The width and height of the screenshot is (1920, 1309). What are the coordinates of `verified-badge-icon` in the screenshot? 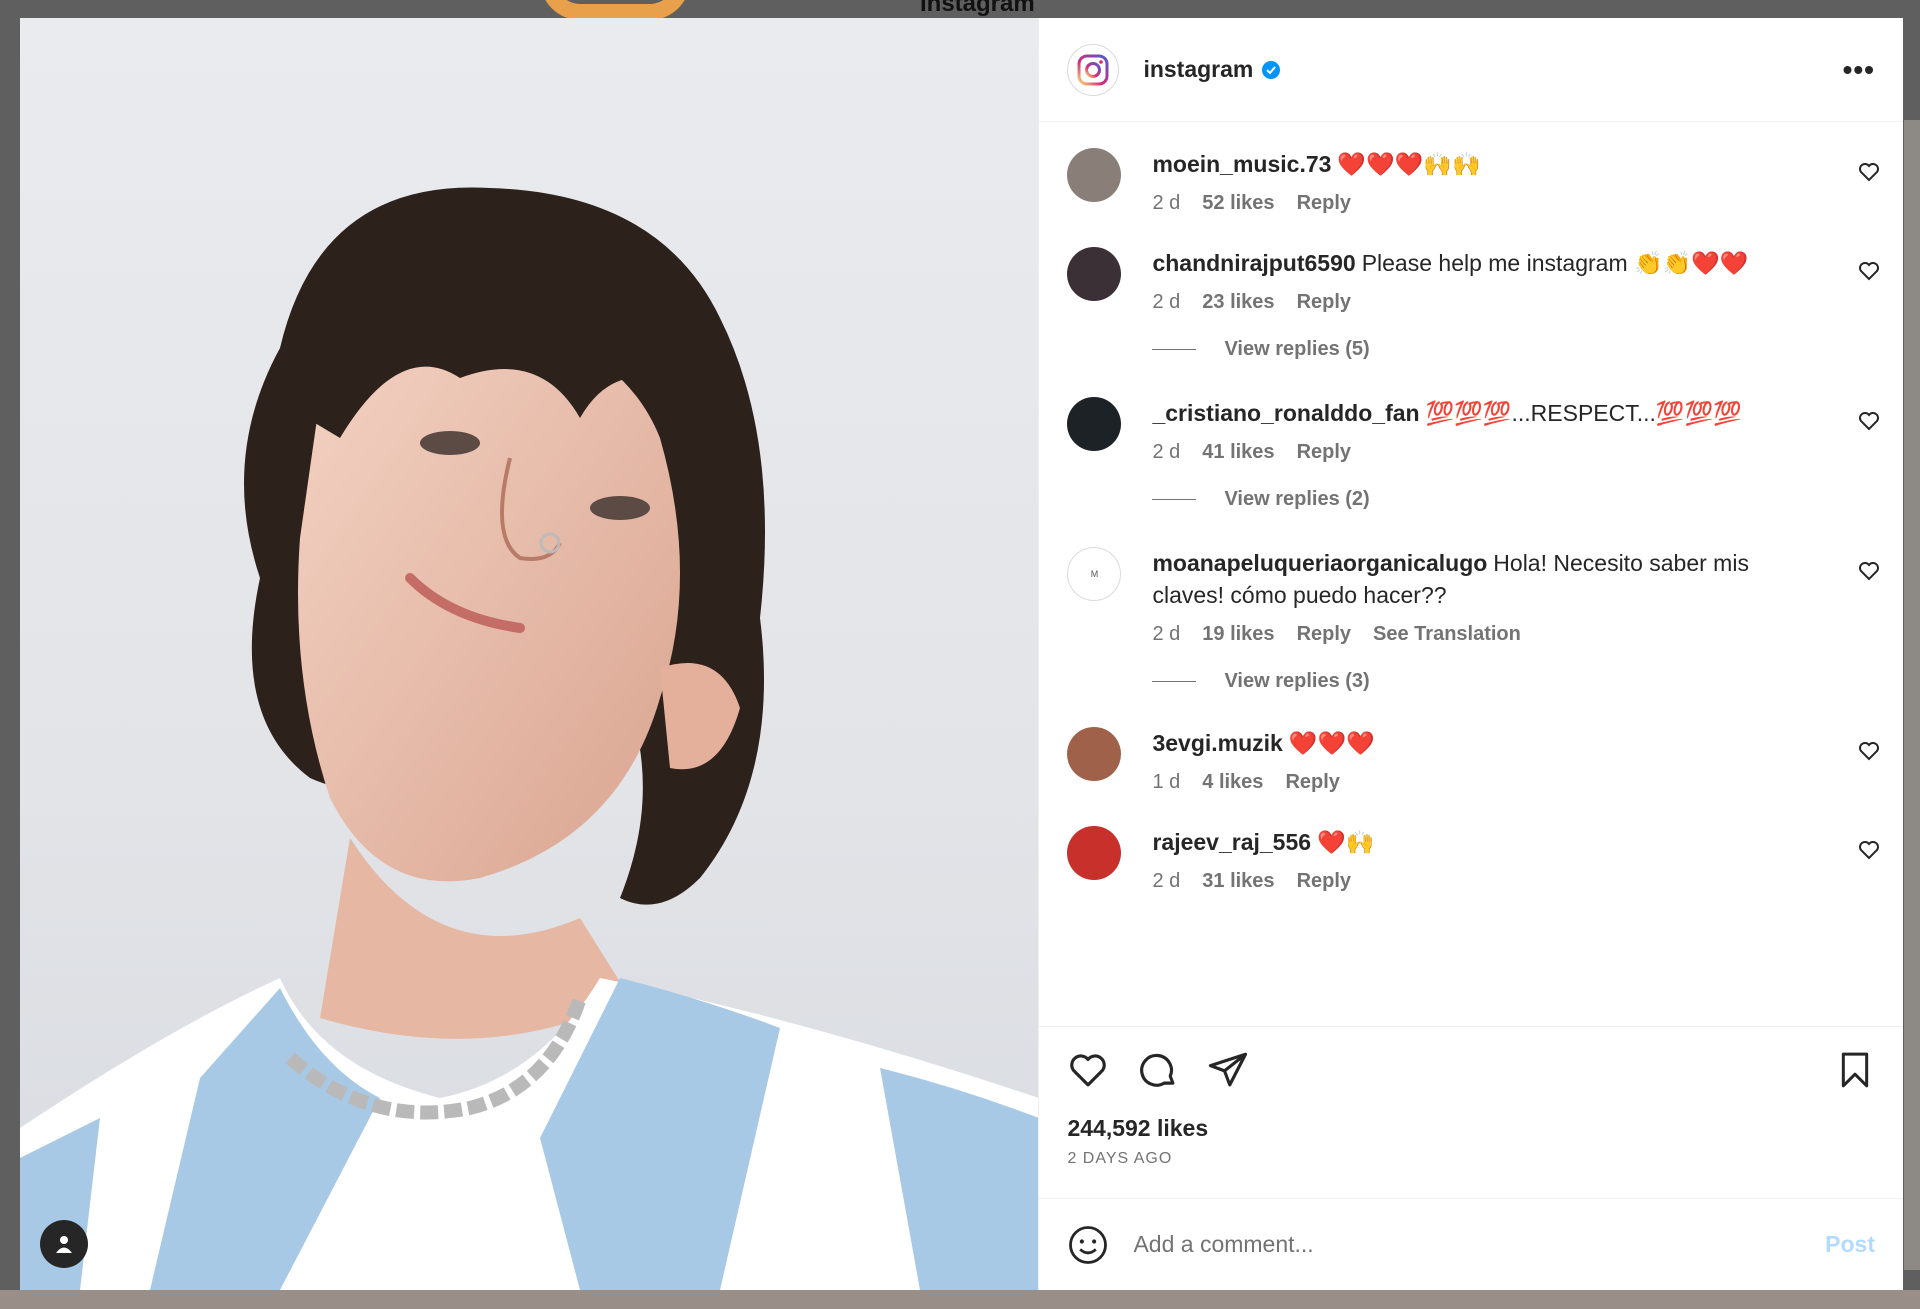 It's located at (1271, 69).